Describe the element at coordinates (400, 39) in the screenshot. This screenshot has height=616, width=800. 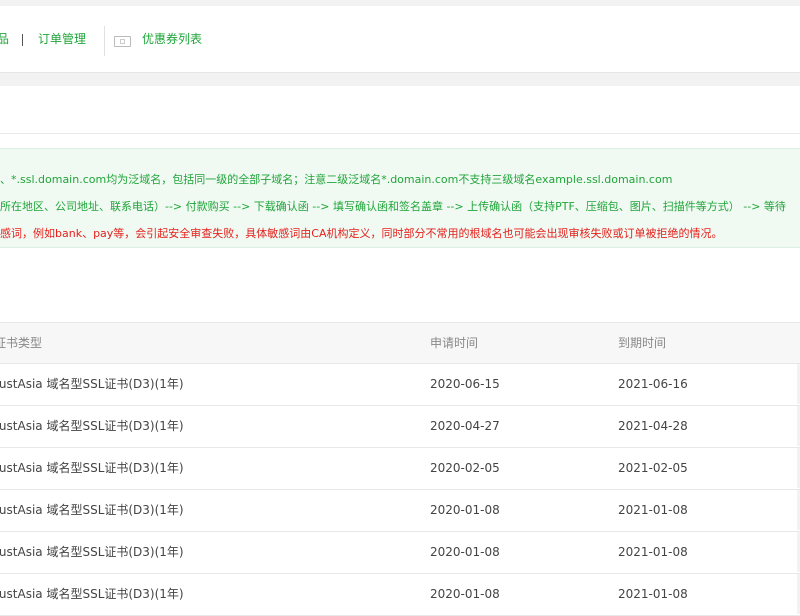
I see `top-nav-bar: 品 订单管理 优惠券列表` at that location.